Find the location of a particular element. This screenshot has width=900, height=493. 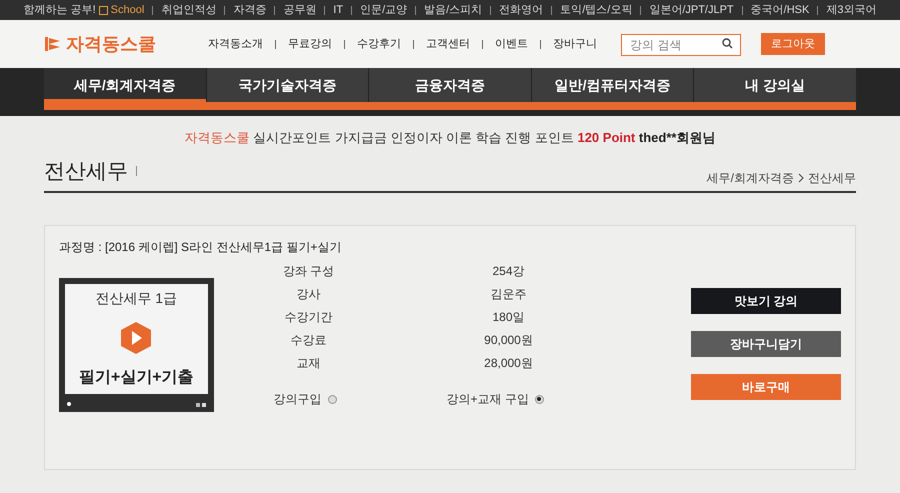

nav-tab: 국가기술자격증 is located at coordinates (287, 85).